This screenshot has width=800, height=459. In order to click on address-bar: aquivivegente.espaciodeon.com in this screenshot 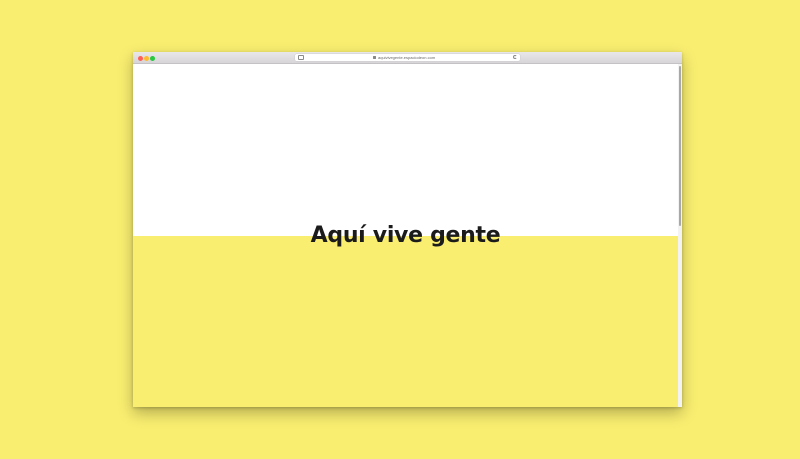, I will do `click(407, 57)`.